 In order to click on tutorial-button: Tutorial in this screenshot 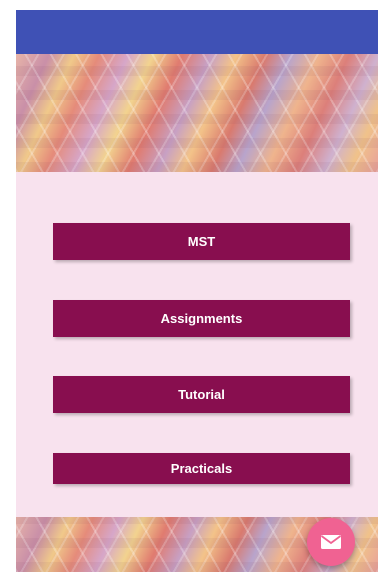, I will do `click(201, 394)`.